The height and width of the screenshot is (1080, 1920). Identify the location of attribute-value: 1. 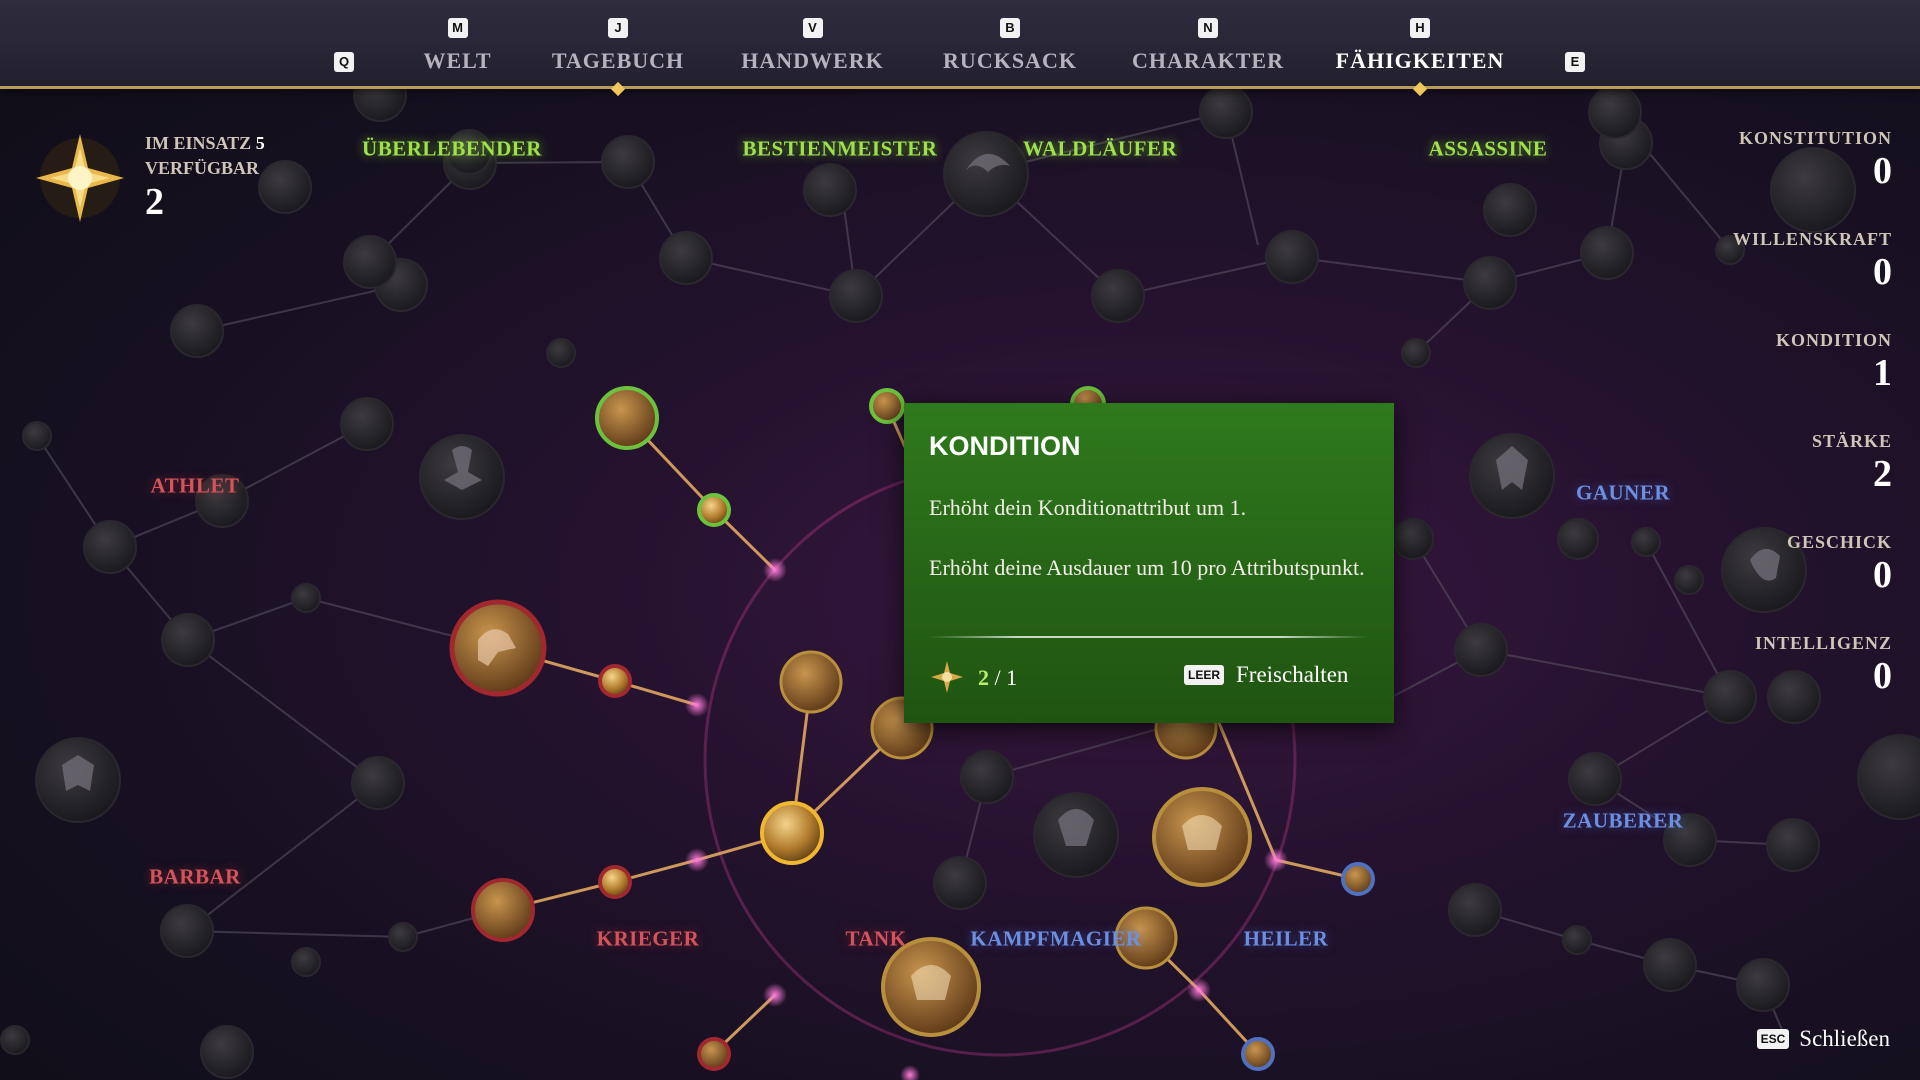
(1882, 373).